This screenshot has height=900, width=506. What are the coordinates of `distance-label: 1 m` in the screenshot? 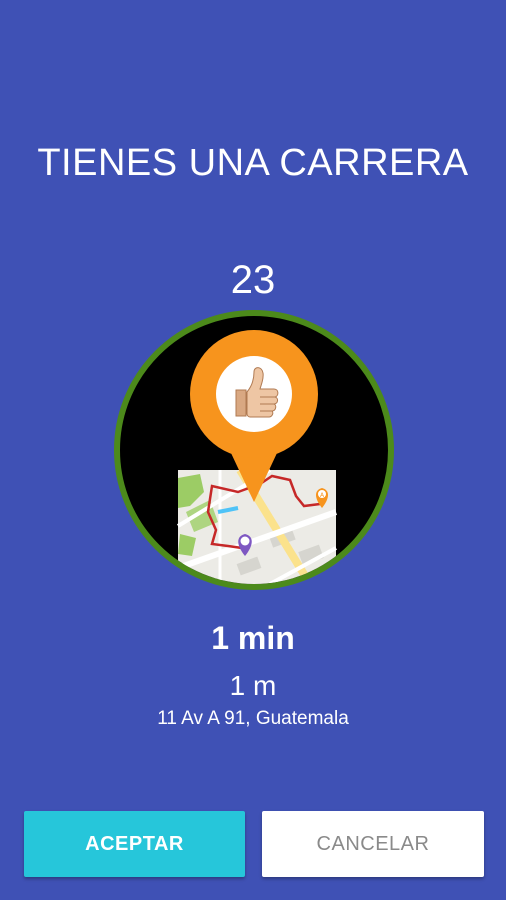 It's located at (253, 685).